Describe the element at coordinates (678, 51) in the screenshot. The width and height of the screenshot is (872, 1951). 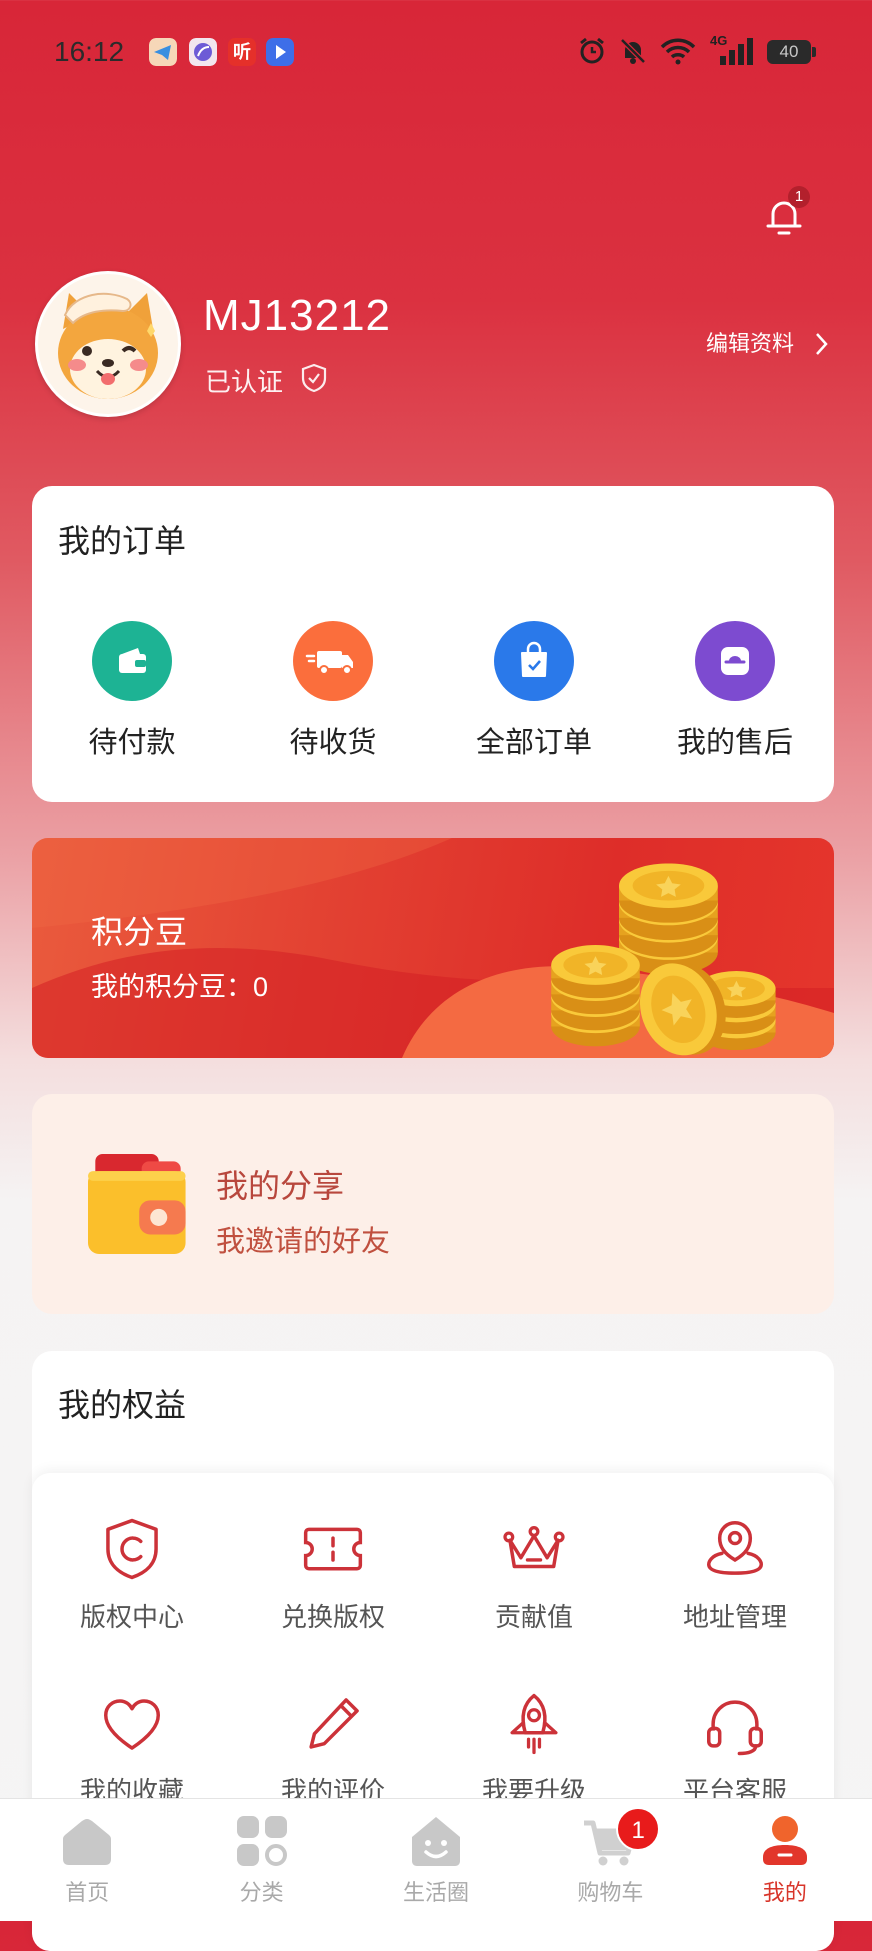
I see `wifi-icon` at that location.